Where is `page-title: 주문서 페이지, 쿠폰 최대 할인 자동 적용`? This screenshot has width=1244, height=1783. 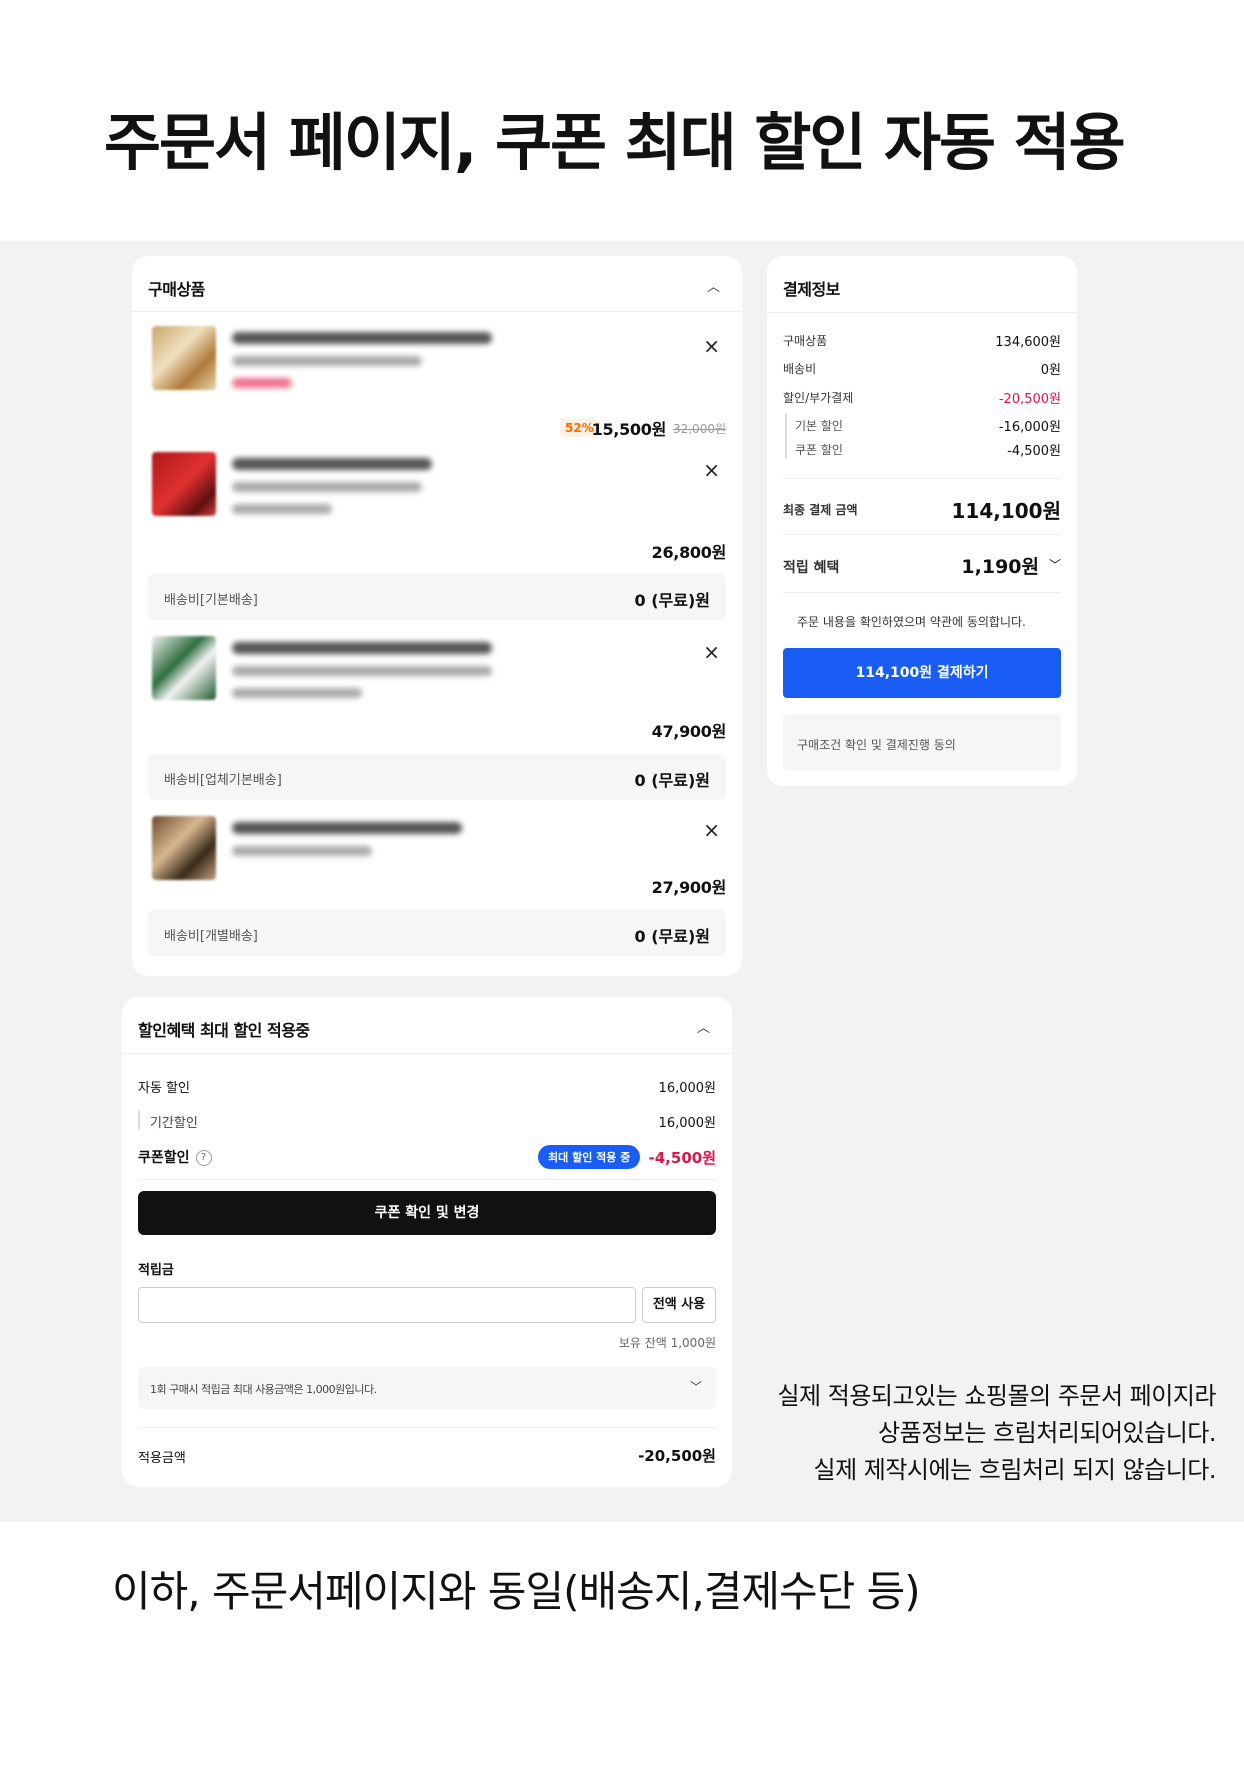 page-title: 주문서 페이지, 쿠폰 최대 할인 자동 적용 is located at coordinates (615, 142).